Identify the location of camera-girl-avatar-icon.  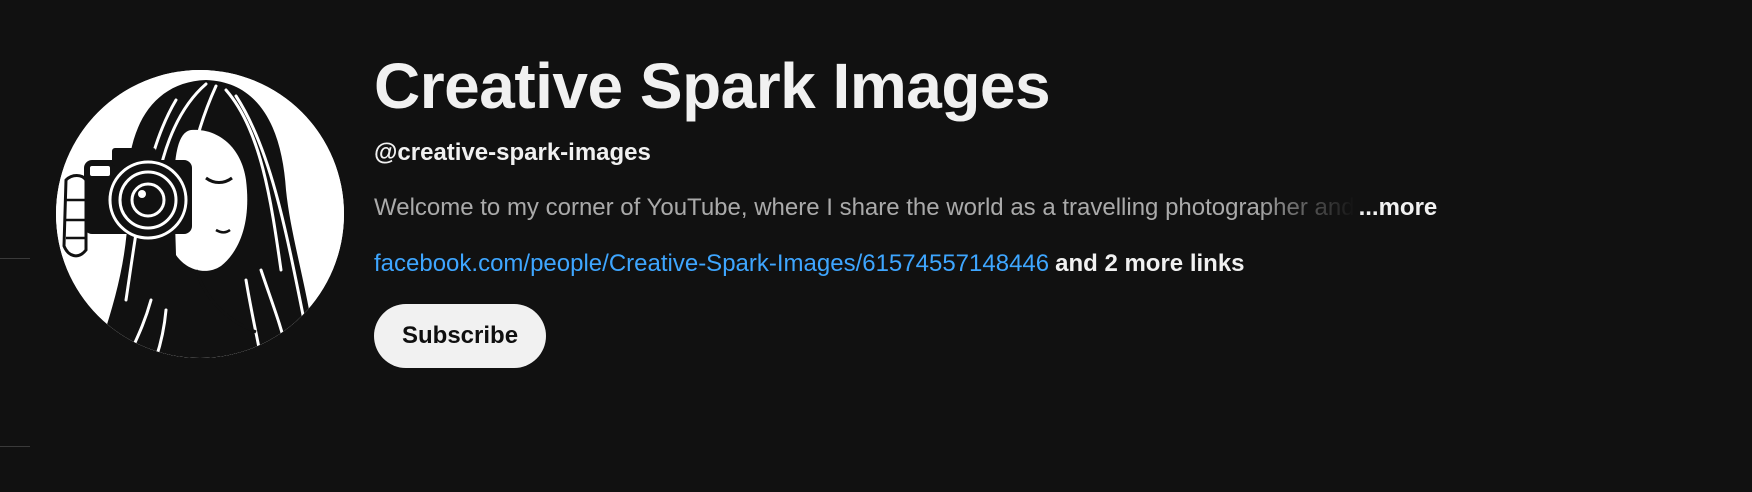
(200, 214).